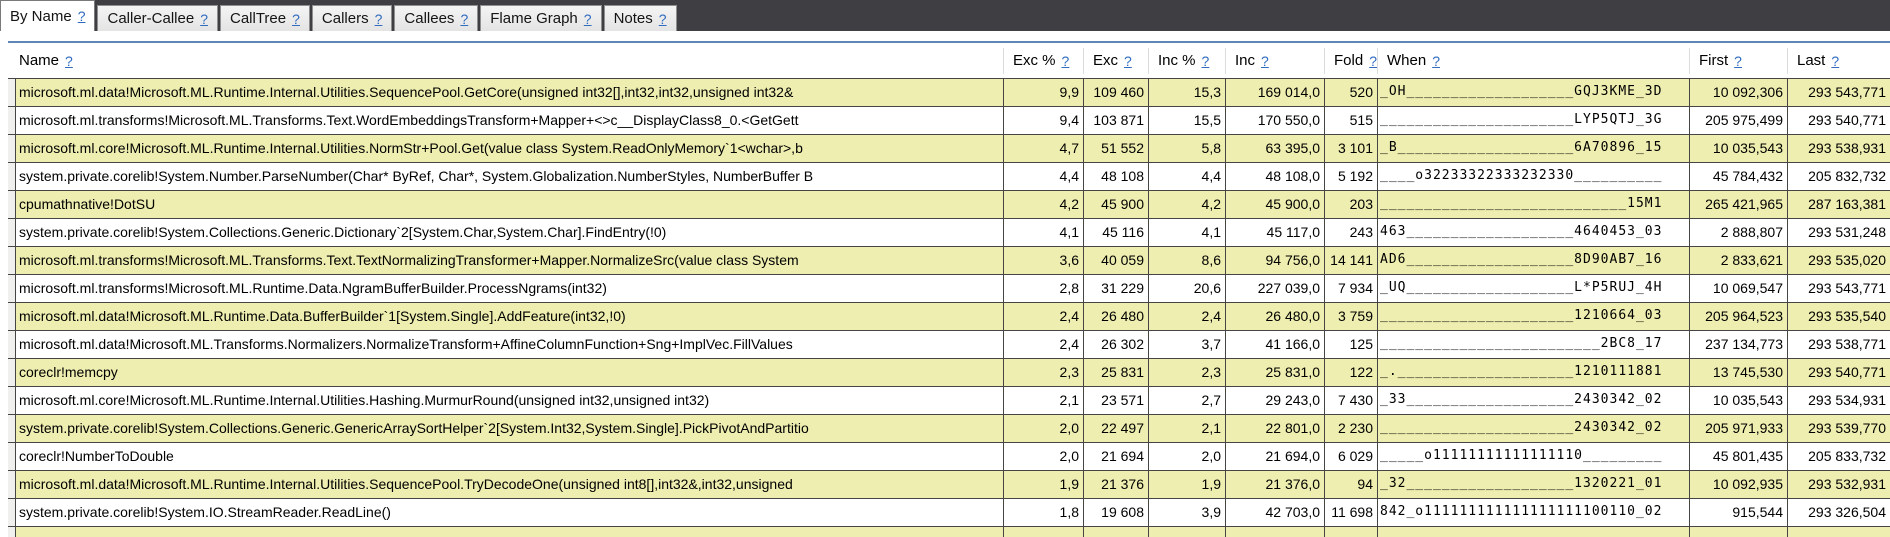 Image resolution: width=1890 pixels, height=537 pixels. Describe the element at coordinates (1275, 60) in the screenshot. I see `column-header: Inc ?` at that location.